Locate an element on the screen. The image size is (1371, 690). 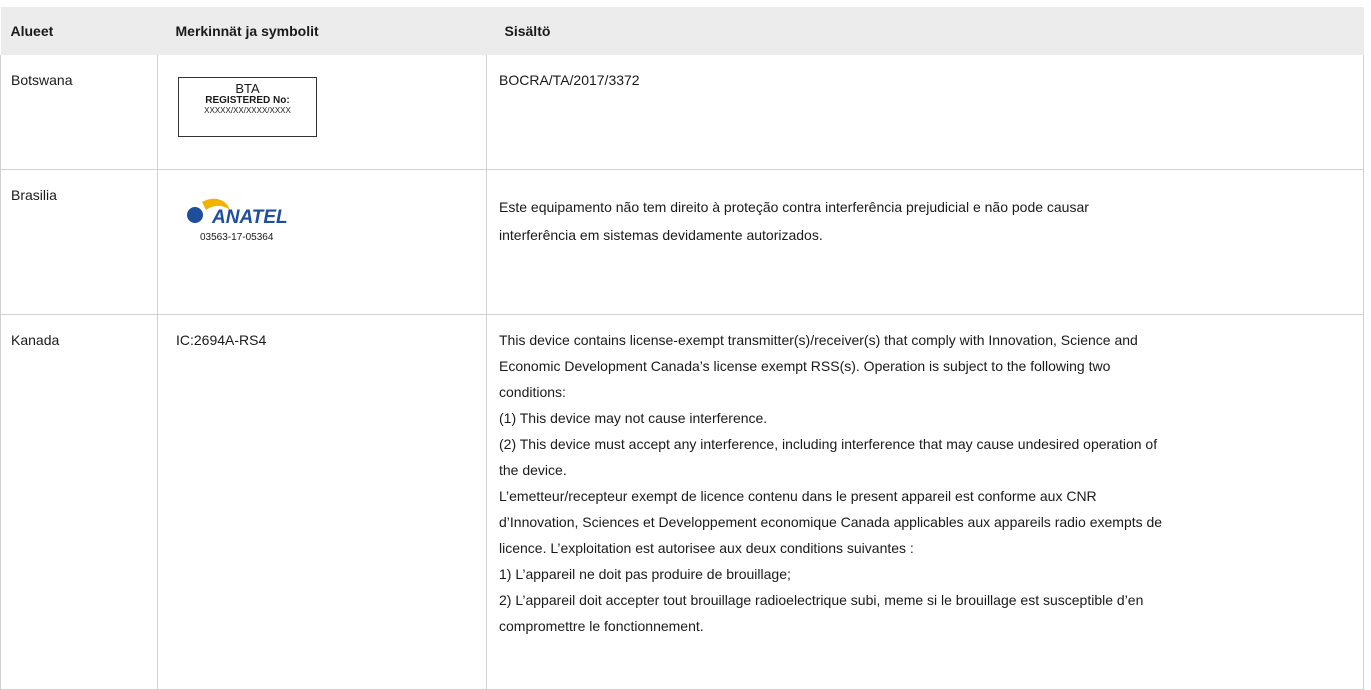
table-header-row: Alueet Merkinnät ja symbolit Sisältö is located at coordinates (682, 31).